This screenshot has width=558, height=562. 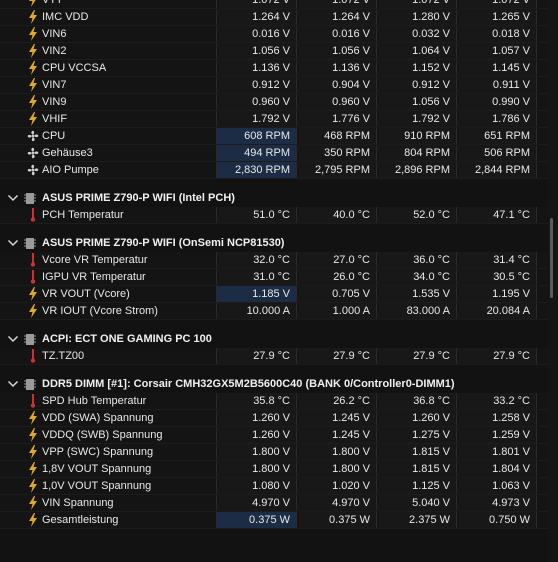 I want to click on current-value: 35.8 °C, so click(x=256, y=401).